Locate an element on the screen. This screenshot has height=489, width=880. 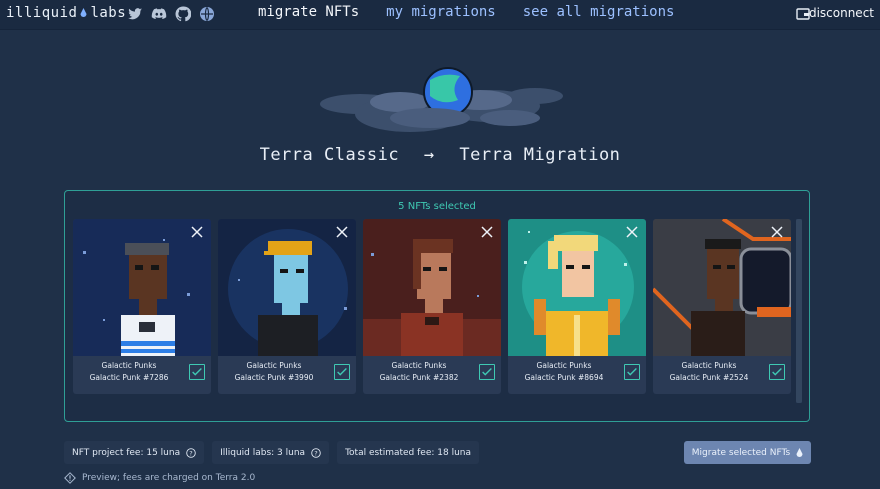
scrollbar-thumb is located at coordinates (799, 311).